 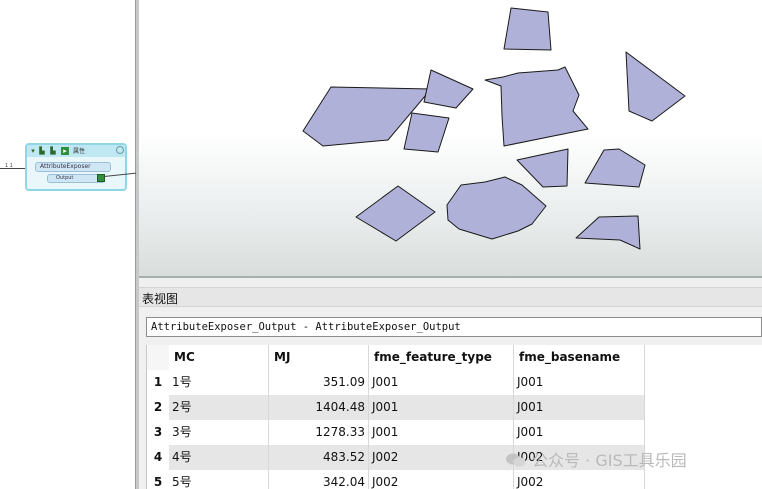 What do you see at coordinates (160, 299) in the screenshot?
I see `table-view-title: 表视图` at bounding box center [160, 299].